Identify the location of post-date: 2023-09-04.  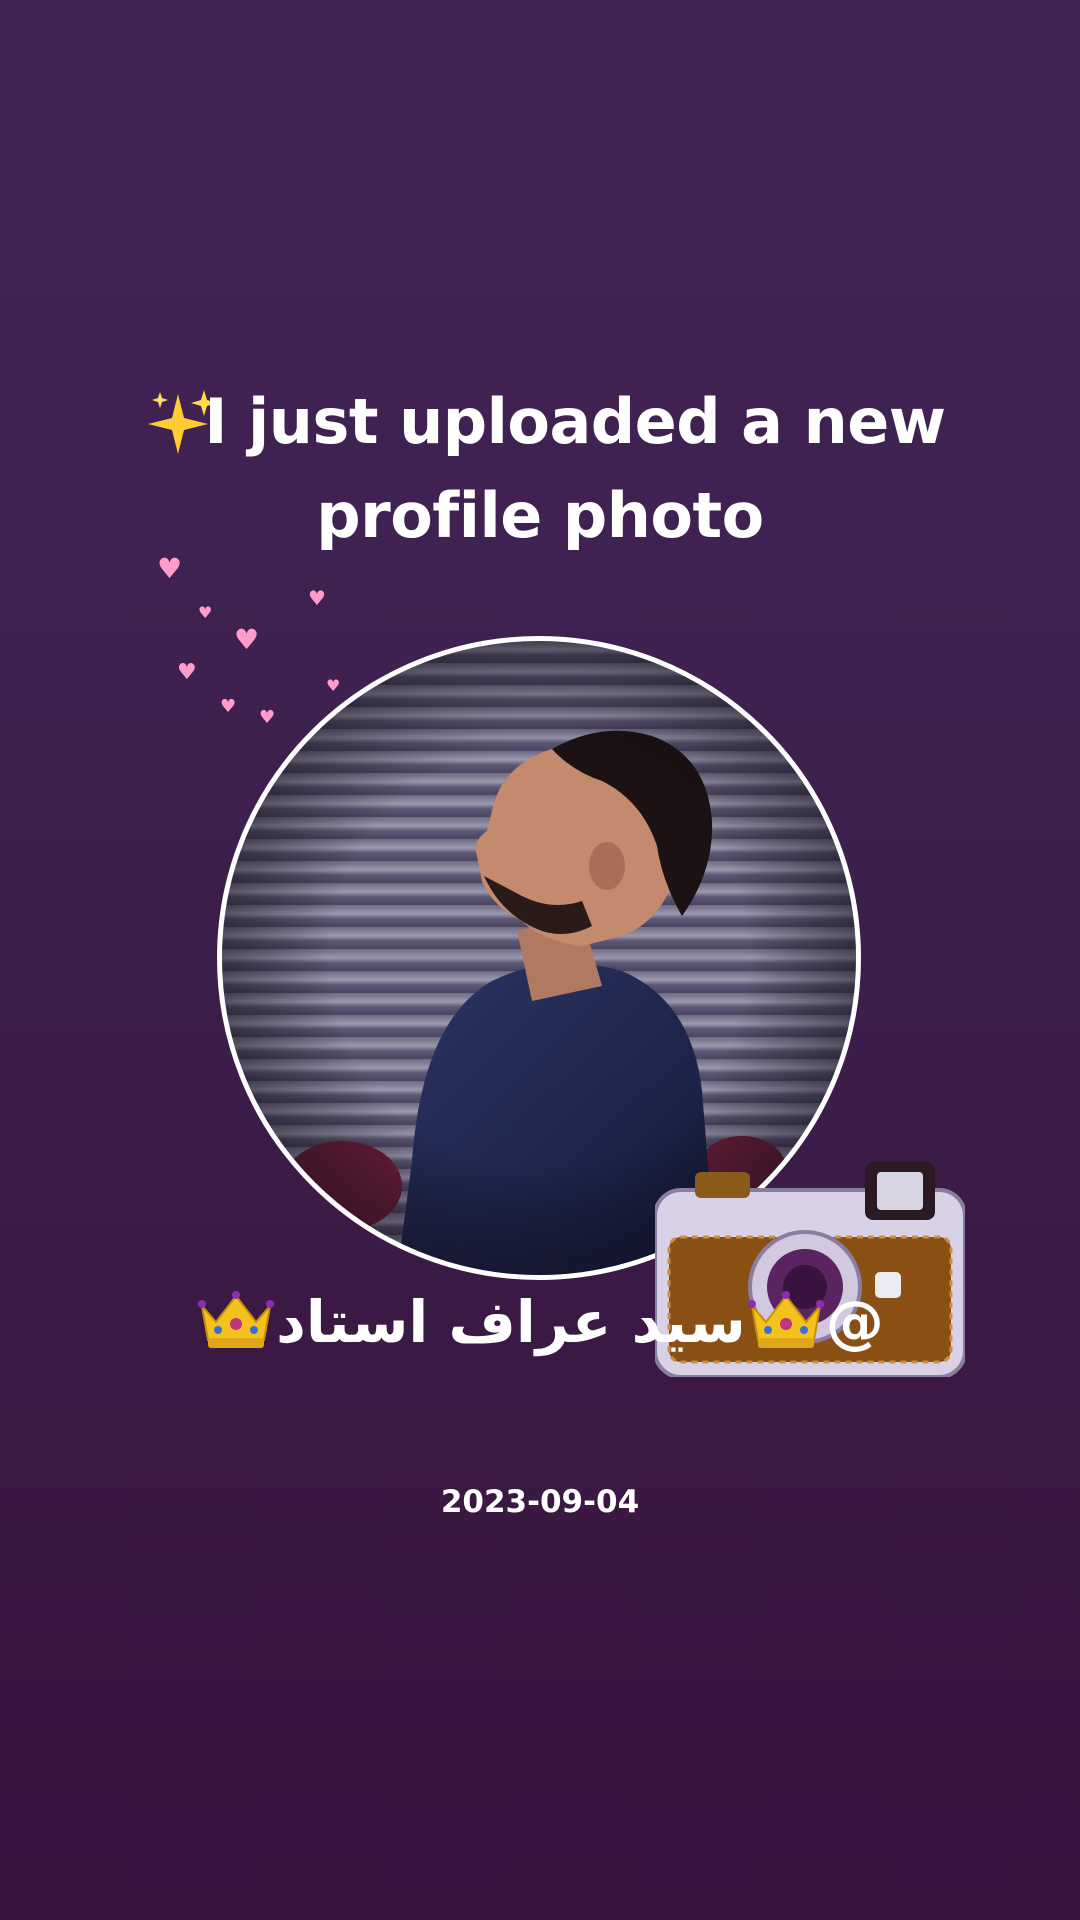
(540, 1502).